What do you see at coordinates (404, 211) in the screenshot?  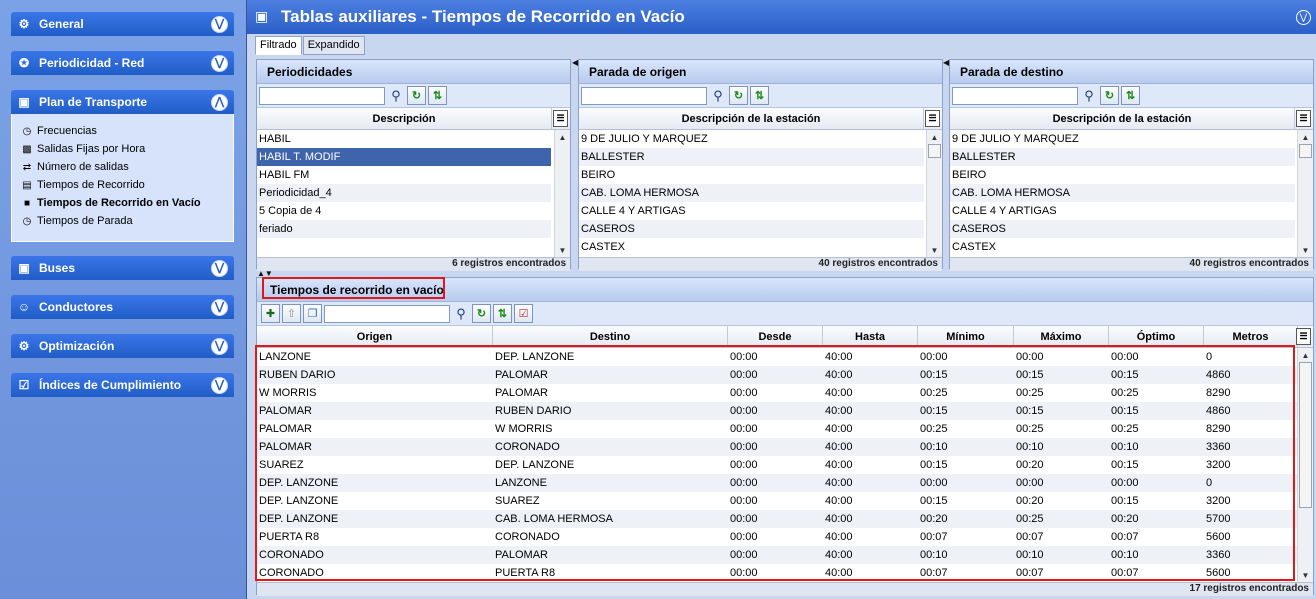 I see `list-item: 5 Copia de 4` at bounding box center [404, 211].